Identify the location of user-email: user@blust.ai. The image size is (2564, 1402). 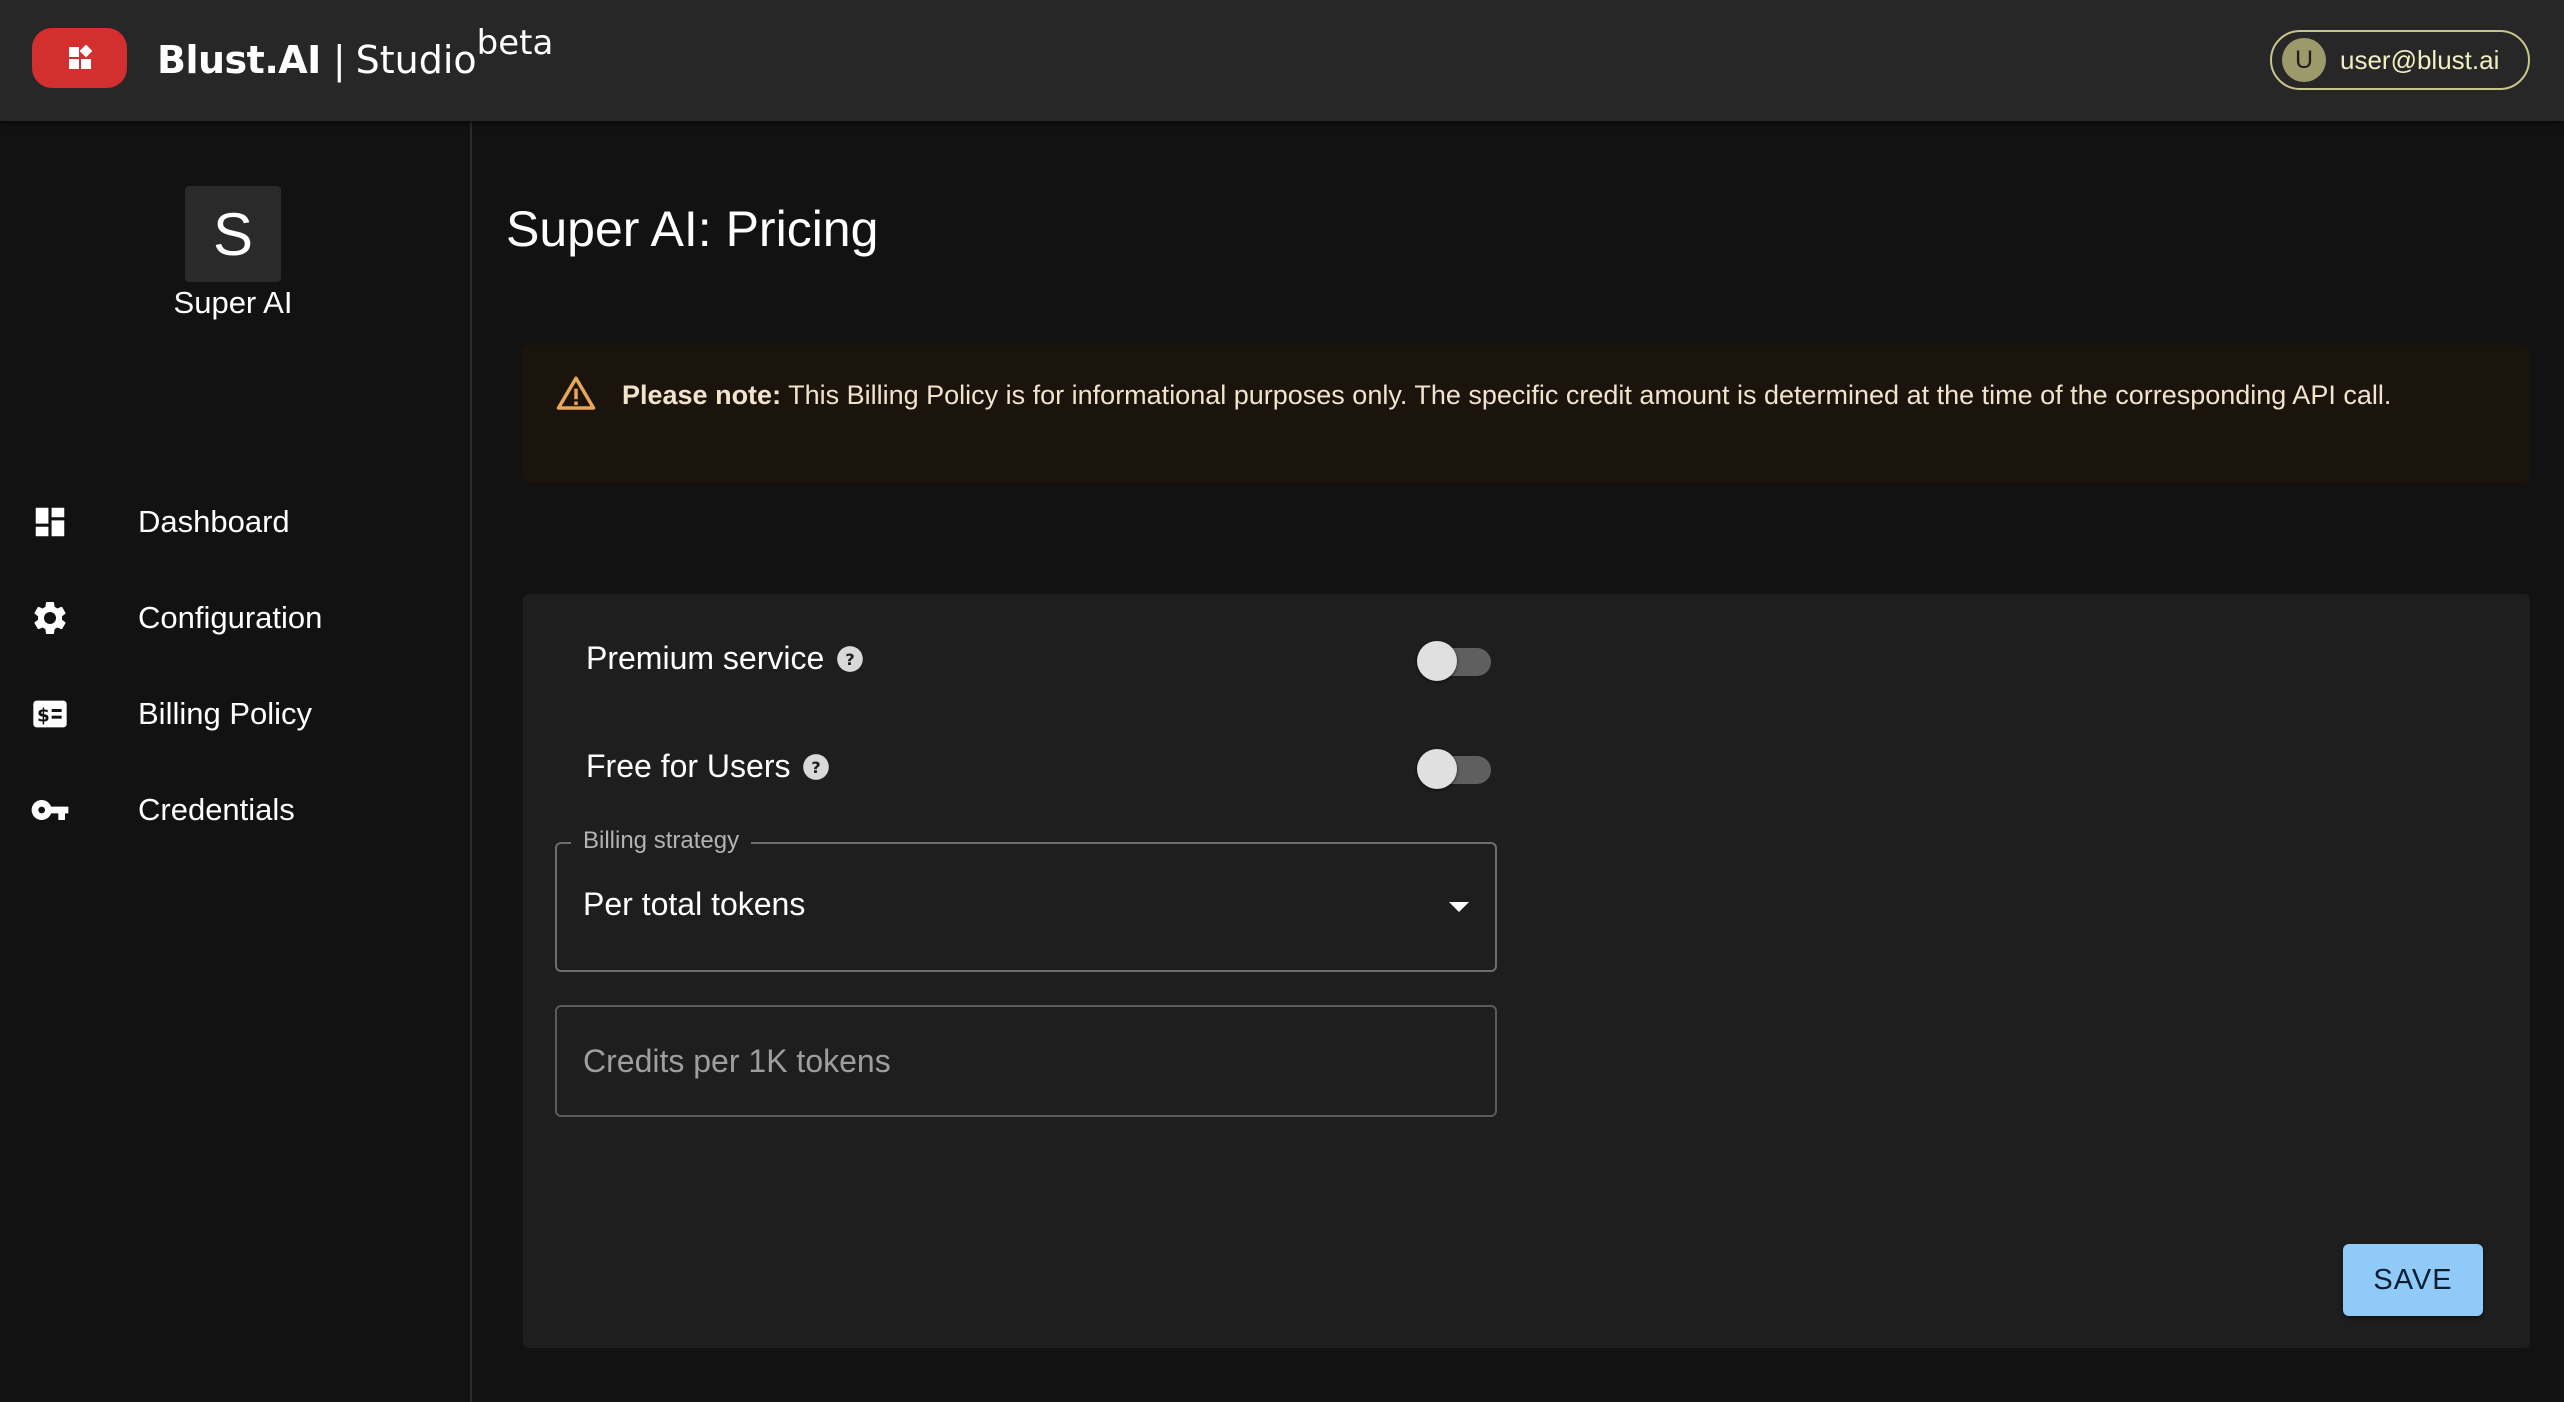
(2420, 59).